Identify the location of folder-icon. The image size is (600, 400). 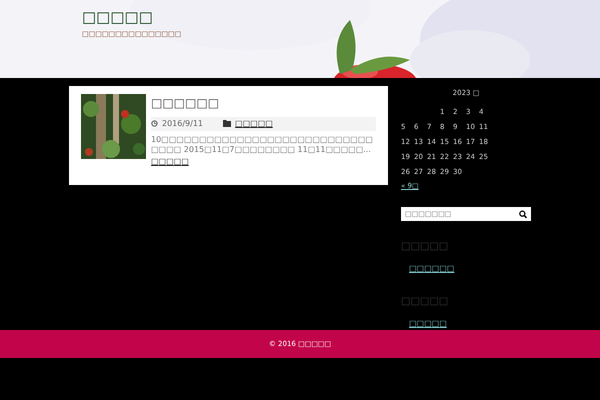
(227, 123).